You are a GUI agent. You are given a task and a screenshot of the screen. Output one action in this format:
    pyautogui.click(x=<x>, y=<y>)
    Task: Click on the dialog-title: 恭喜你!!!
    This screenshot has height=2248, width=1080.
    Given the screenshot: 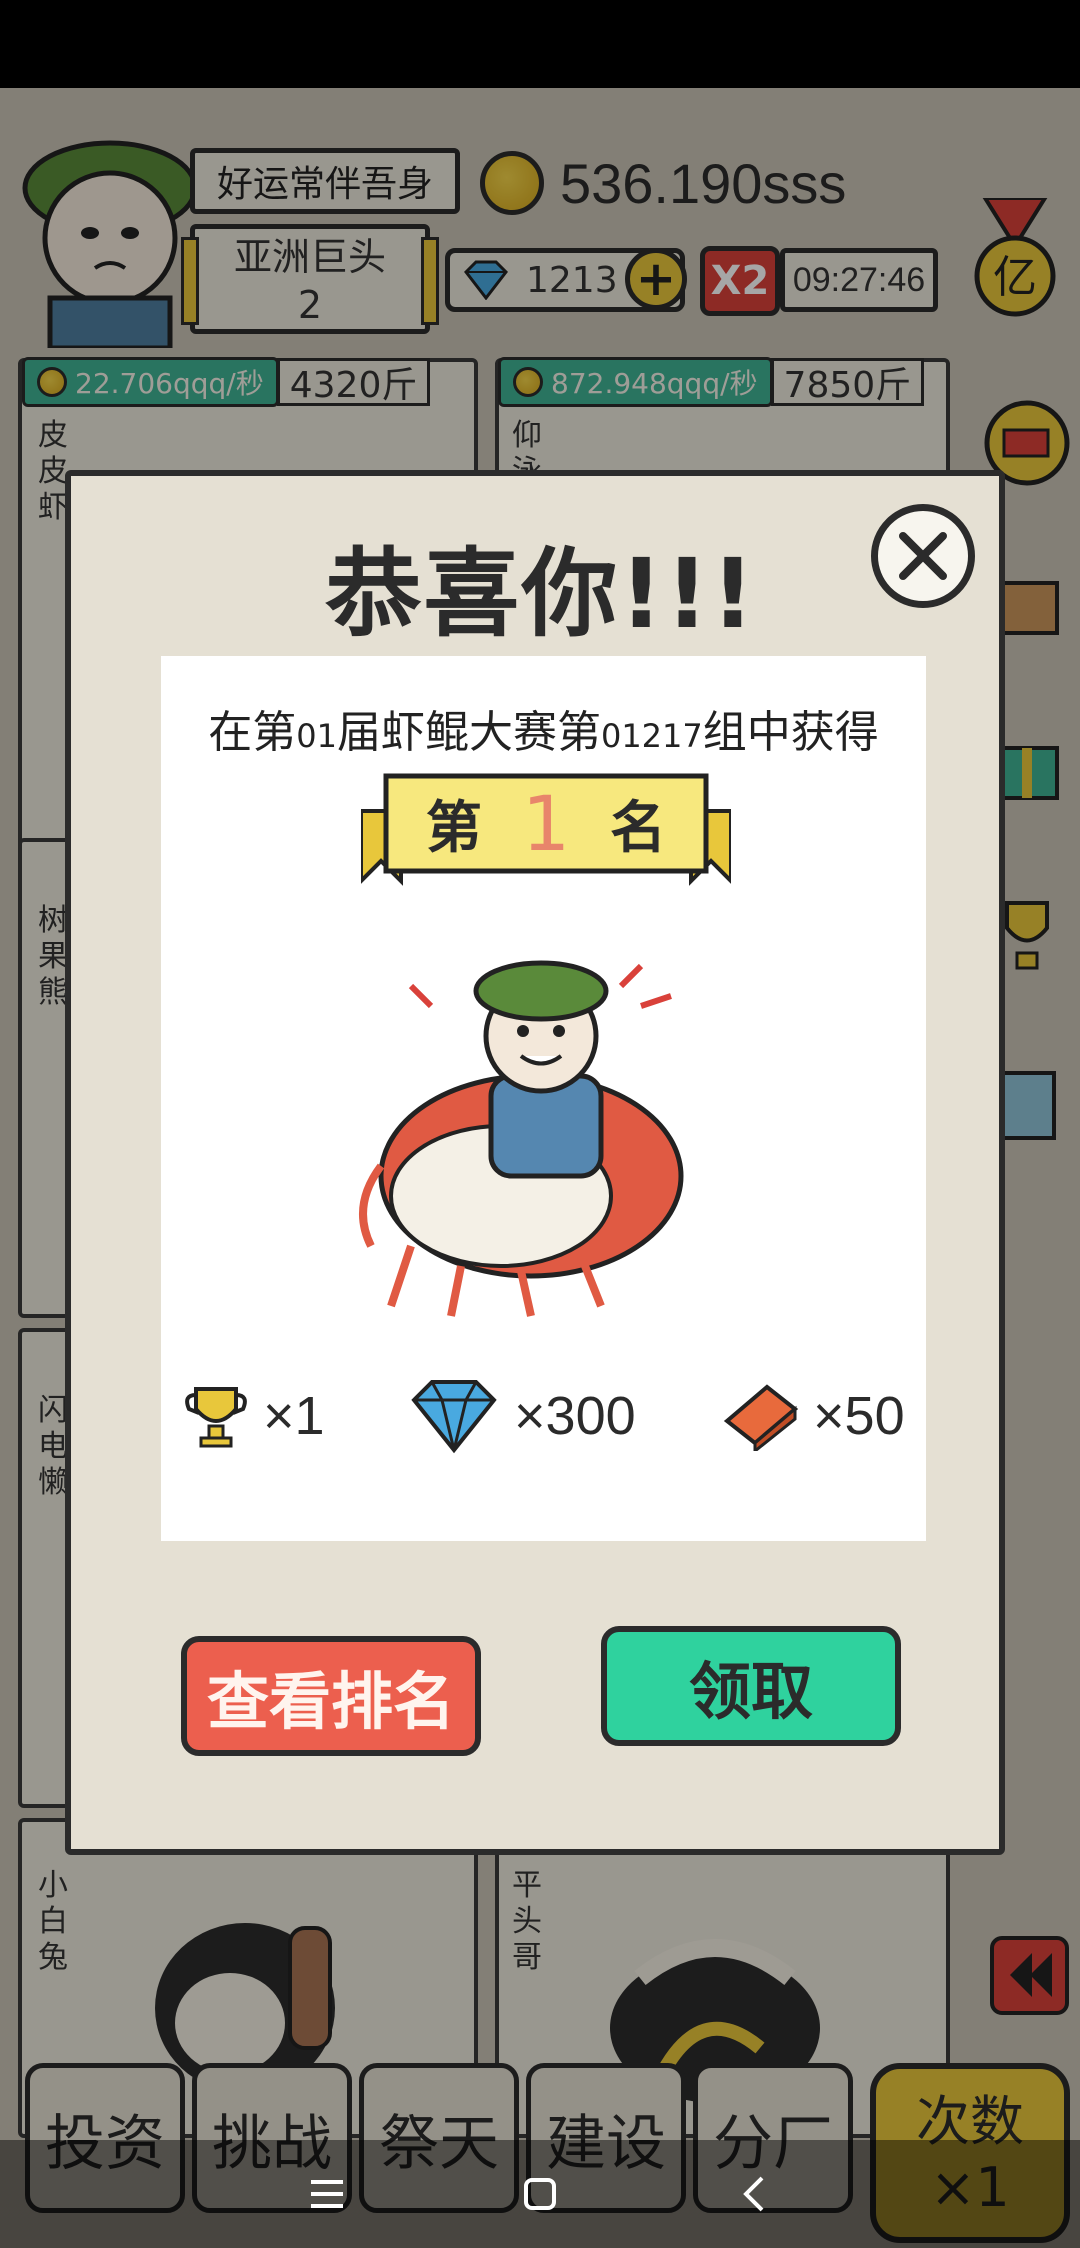 What is the action you would take?
    pyautogui.click(x=541, y=594)
    